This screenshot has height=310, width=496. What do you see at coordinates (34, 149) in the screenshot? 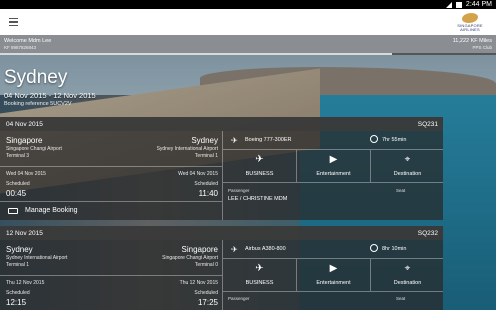
I see `origin-airport: Singapore Changi Airport` at bounding box center [34, 149].